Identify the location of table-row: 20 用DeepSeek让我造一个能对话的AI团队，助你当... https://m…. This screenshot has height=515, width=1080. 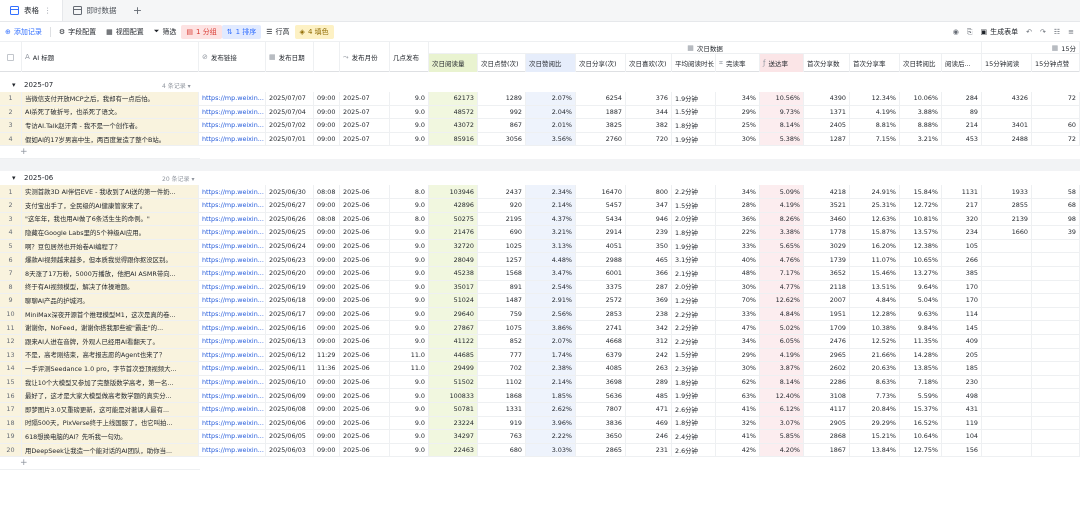
(540, 450).